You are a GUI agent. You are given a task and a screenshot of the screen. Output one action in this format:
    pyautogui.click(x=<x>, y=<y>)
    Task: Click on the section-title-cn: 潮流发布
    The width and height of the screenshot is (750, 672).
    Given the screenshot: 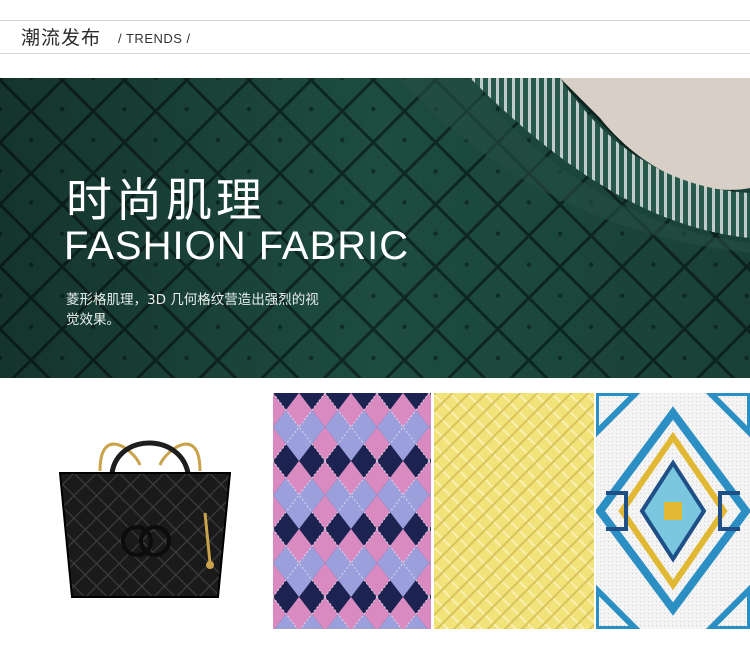 What is the action you would take?
    pyautogui.click(x=61, y=38)
    